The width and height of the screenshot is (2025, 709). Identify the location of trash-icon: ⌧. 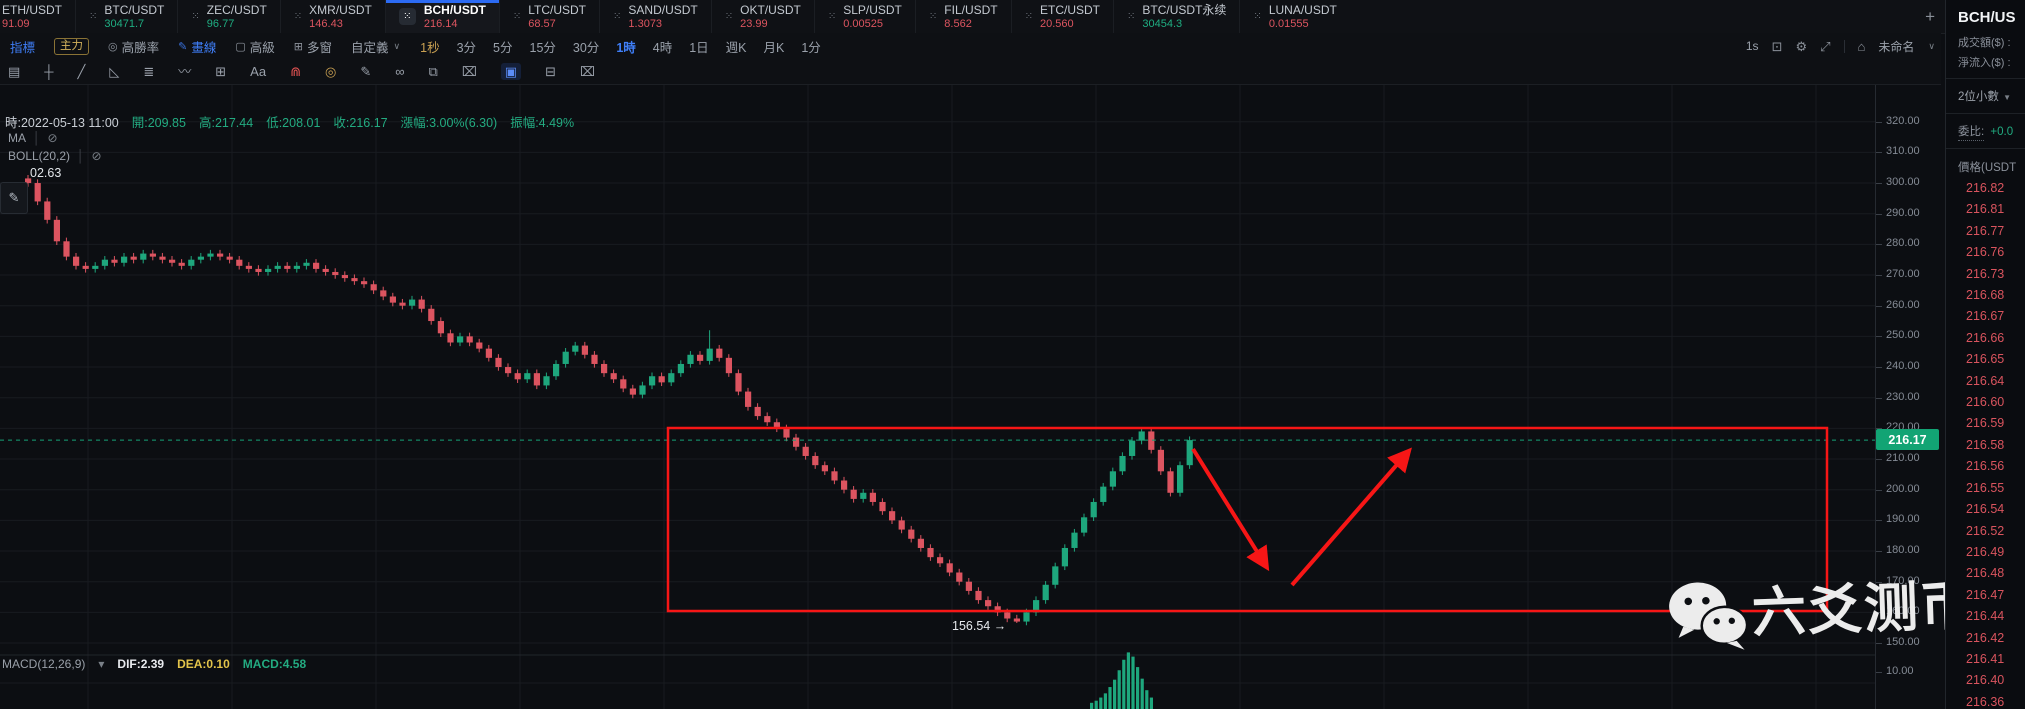
(587, 71).